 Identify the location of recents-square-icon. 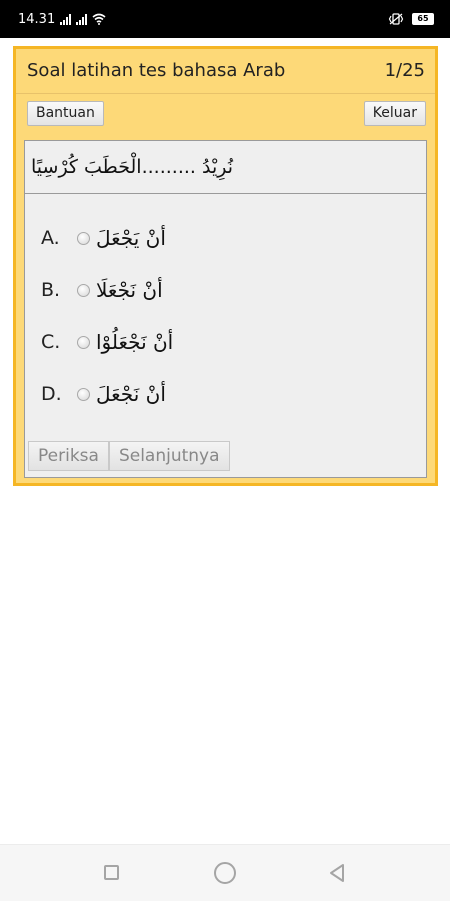
(111, 872).